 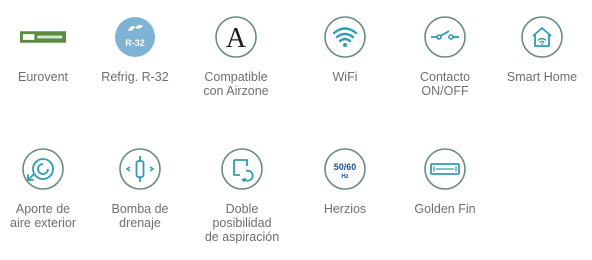 What do you see at coordinates (135, 37) in the screenshot?
I see `r32-refrigerant-icon: R-32` at bounding box center [135, 37].